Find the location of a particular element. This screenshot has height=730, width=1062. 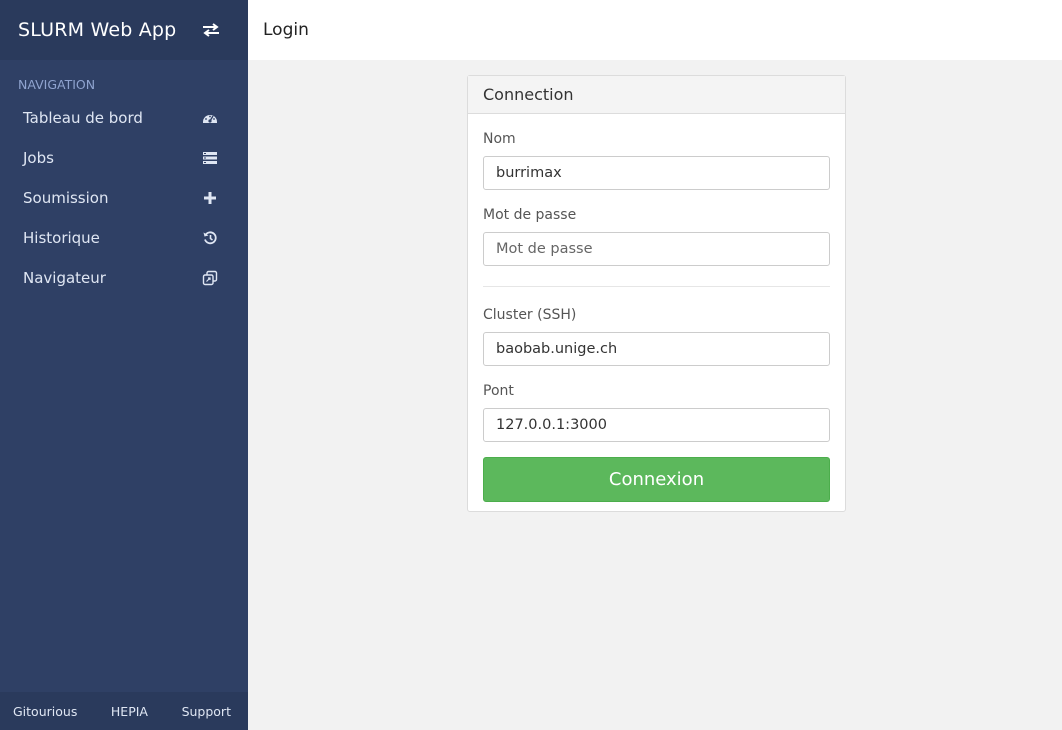

sidebar-item-label: Historique is located at coordinates (61, 238).